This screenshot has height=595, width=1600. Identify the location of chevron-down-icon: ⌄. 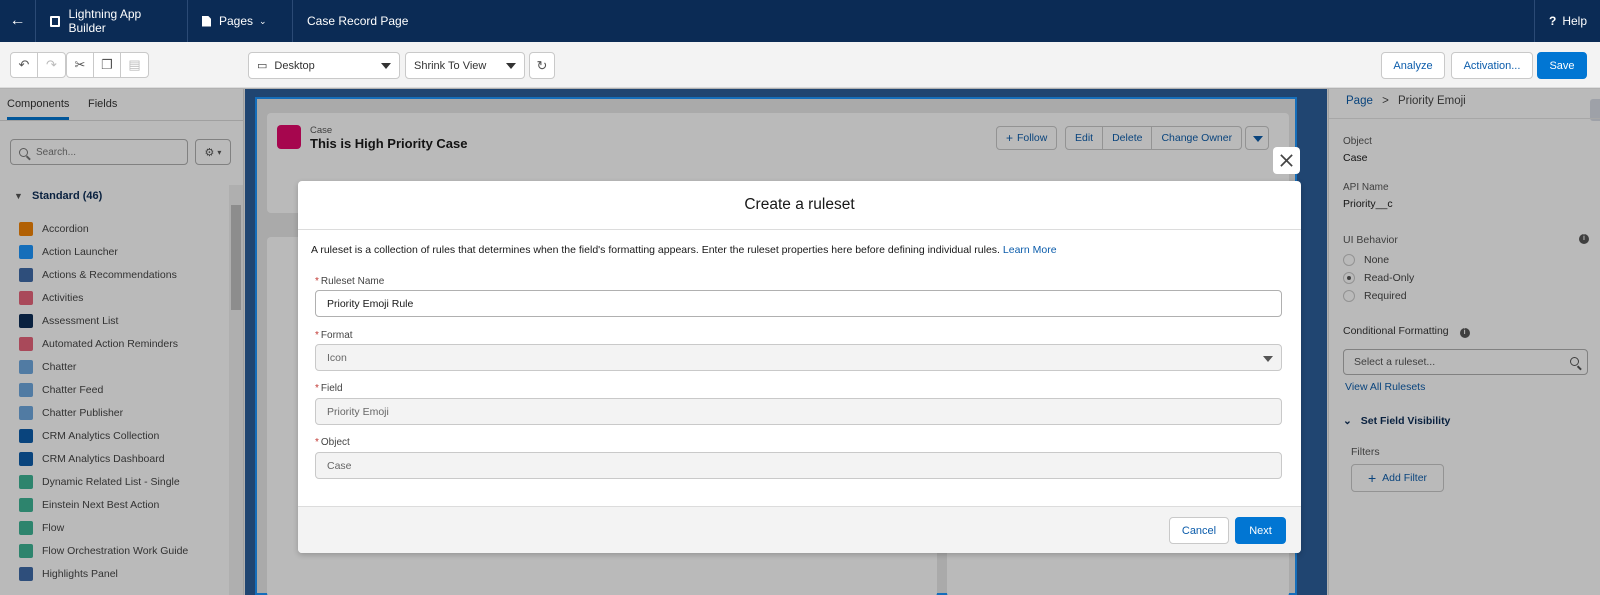
(263, 20).